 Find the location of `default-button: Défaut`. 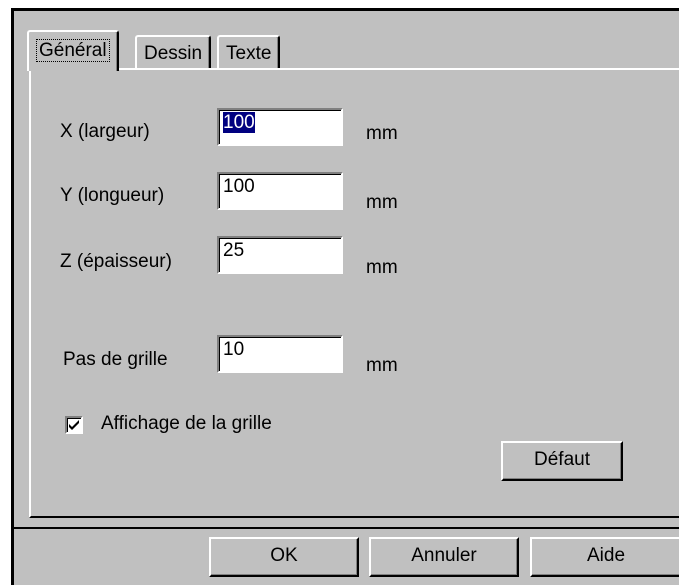

default-button: Défaut is located at coordinates (562, 461).